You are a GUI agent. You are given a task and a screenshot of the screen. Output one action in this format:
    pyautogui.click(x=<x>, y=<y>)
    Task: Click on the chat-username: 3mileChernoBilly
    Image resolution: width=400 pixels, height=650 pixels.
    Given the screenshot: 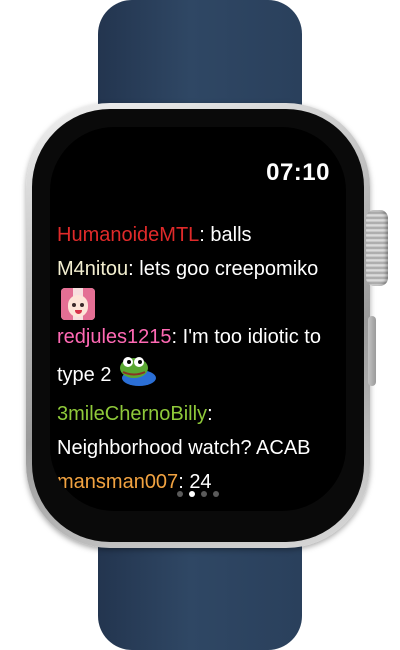 What is the action you would take?
    pyautogui.click(x=132, y=414)
    